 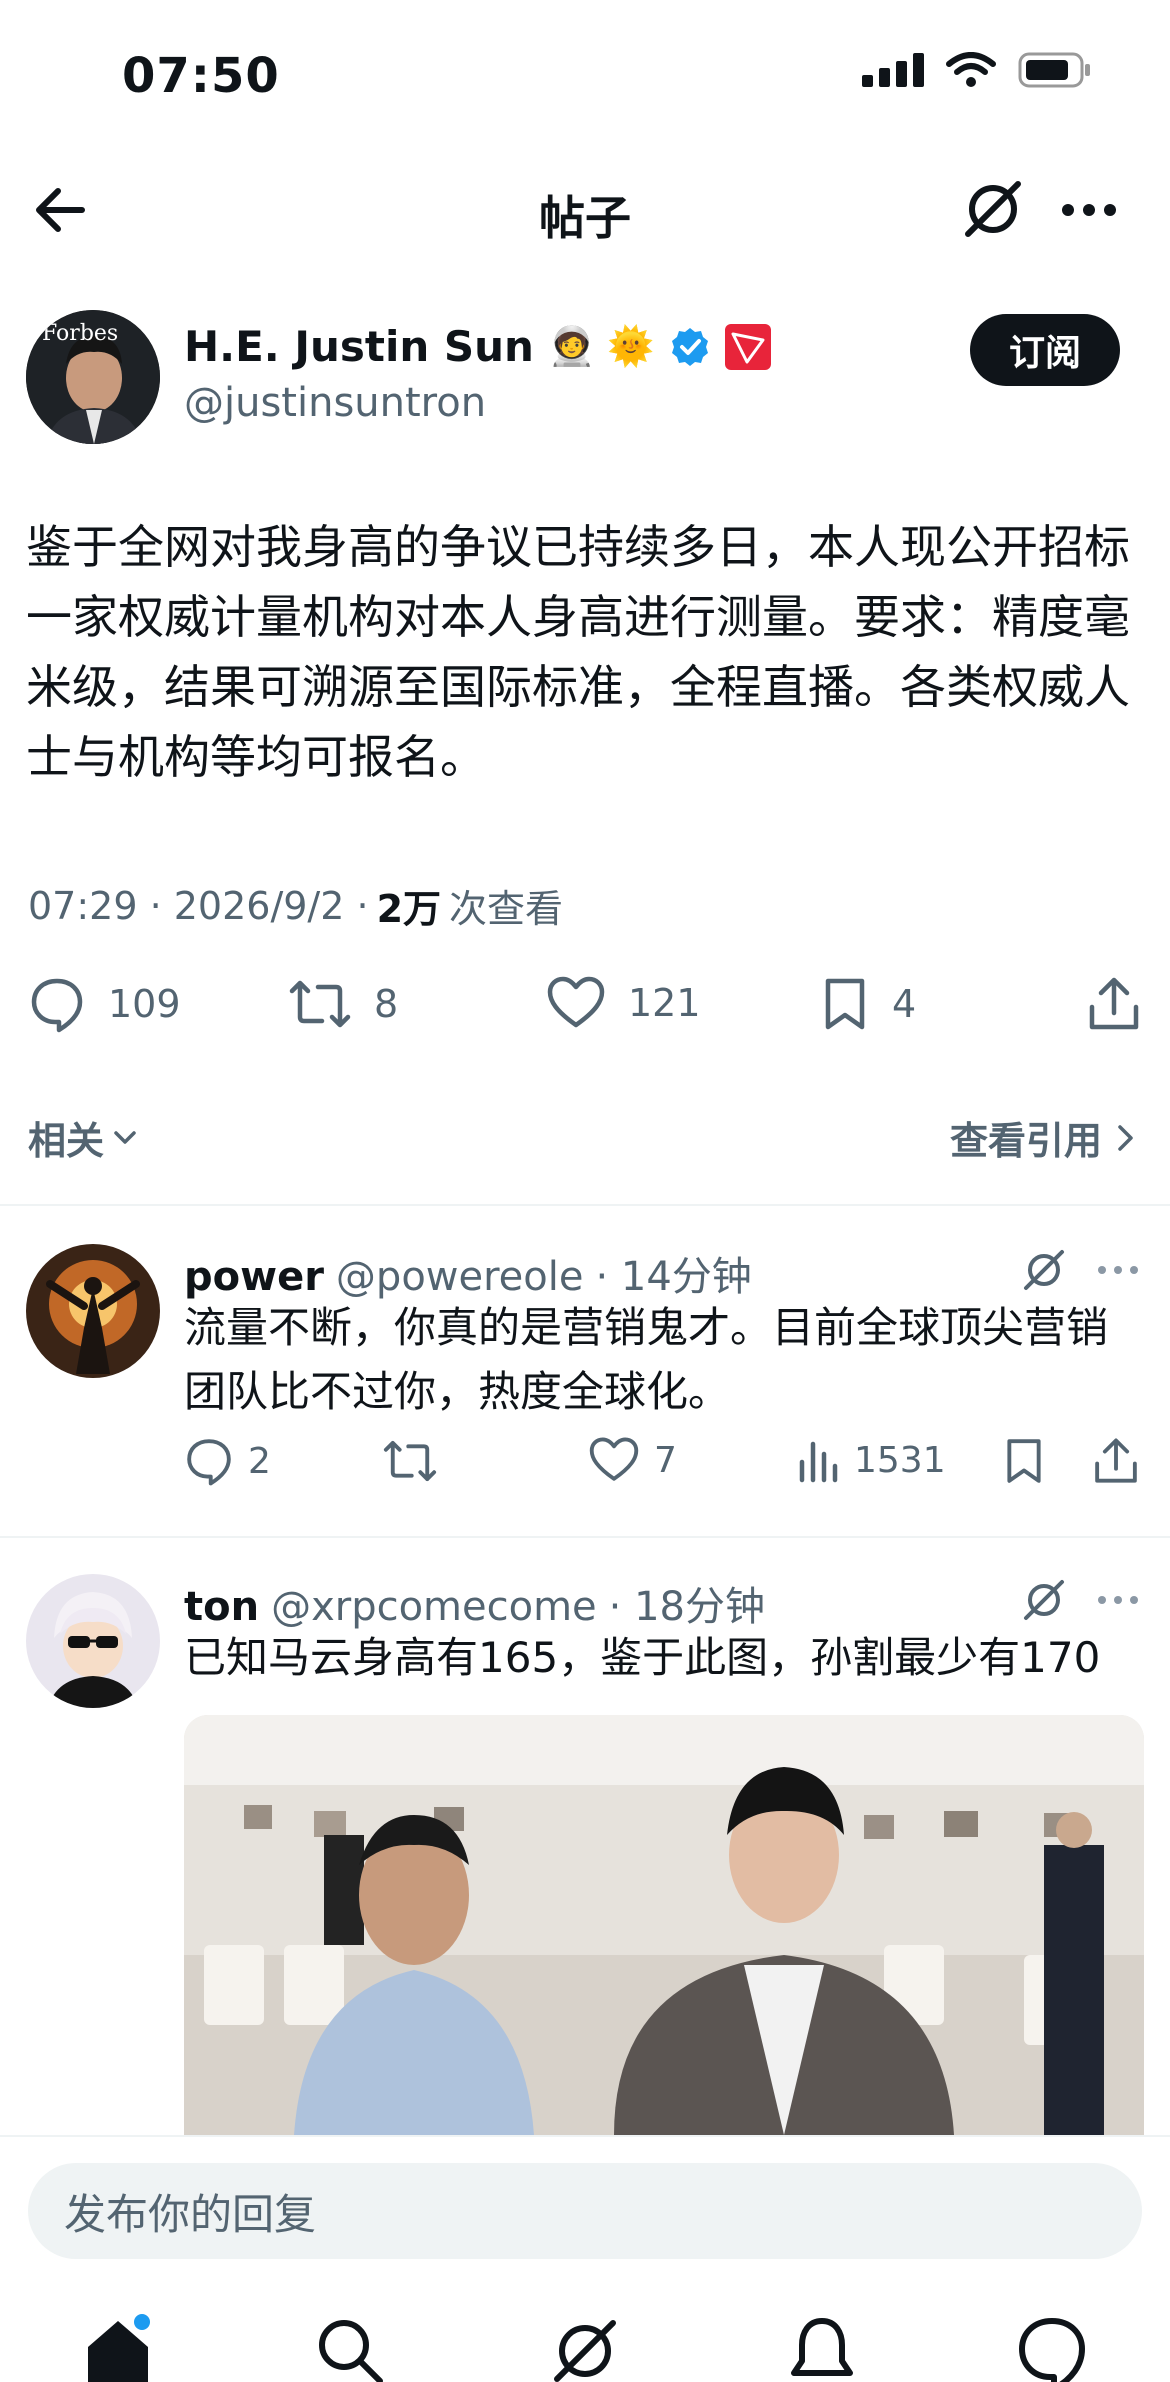 What do you see at coordinates (201, 76) in the screenshot?
I see `status-time: 07:50` at bounding box center [201, 76].